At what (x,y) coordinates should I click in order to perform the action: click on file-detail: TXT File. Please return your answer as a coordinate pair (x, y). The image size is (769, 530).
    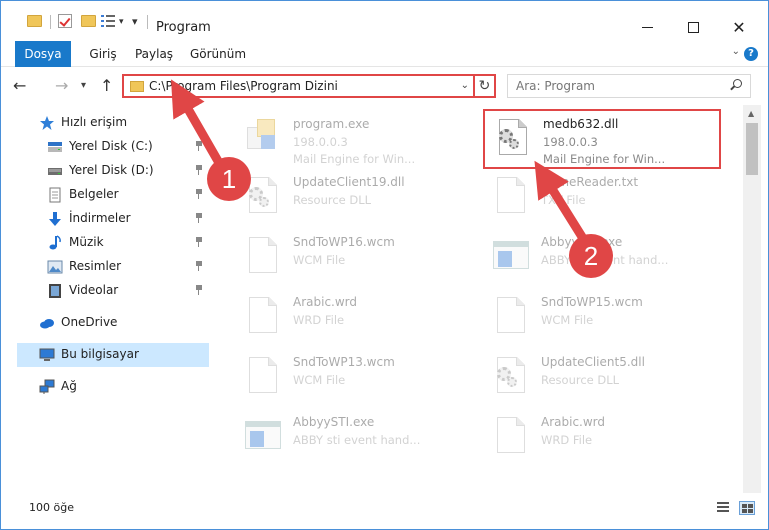
    Looking at the image, I should click on (563, 200).